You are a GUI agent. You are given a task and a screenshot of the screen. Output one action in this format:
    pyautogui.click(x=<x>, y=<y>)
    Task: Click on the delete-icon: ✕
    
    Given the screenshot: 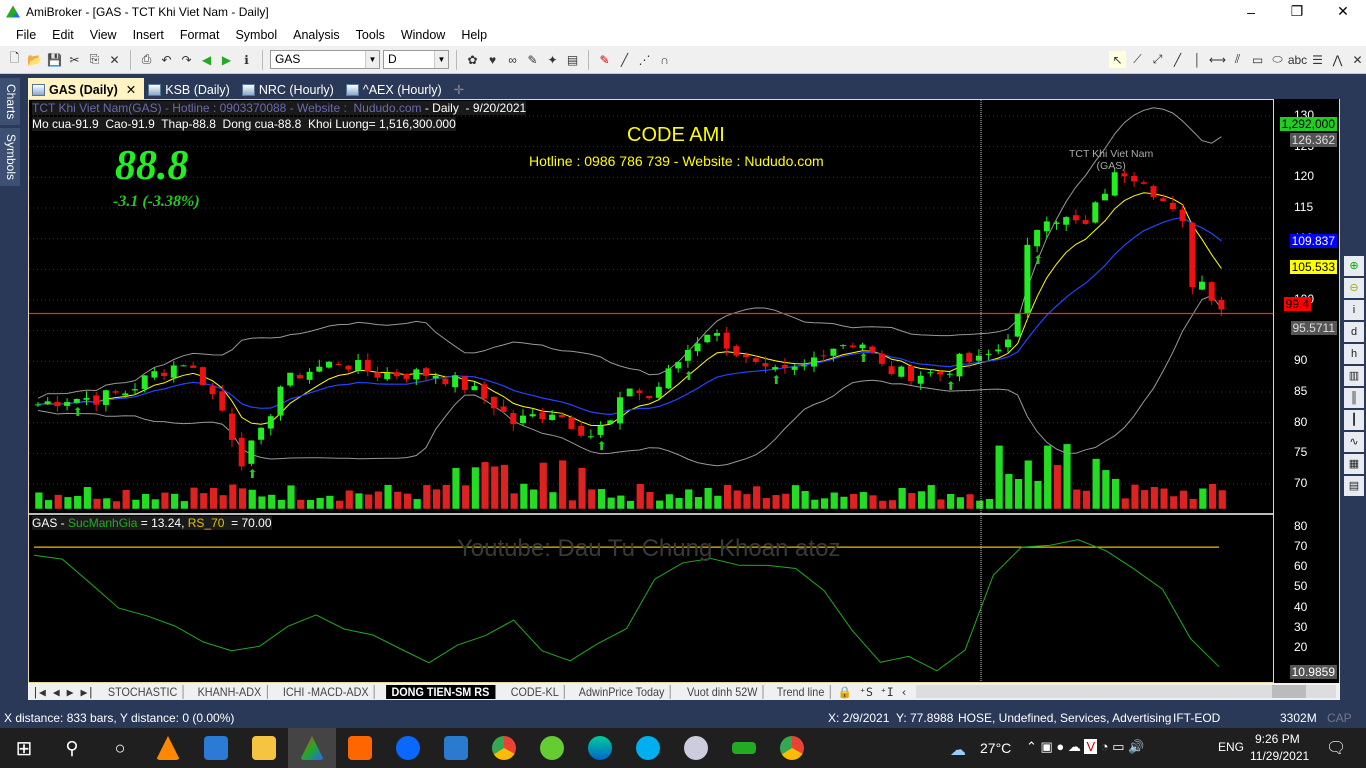 What is the action you would take?
    pyautogui.click(x=114, y=59)
    